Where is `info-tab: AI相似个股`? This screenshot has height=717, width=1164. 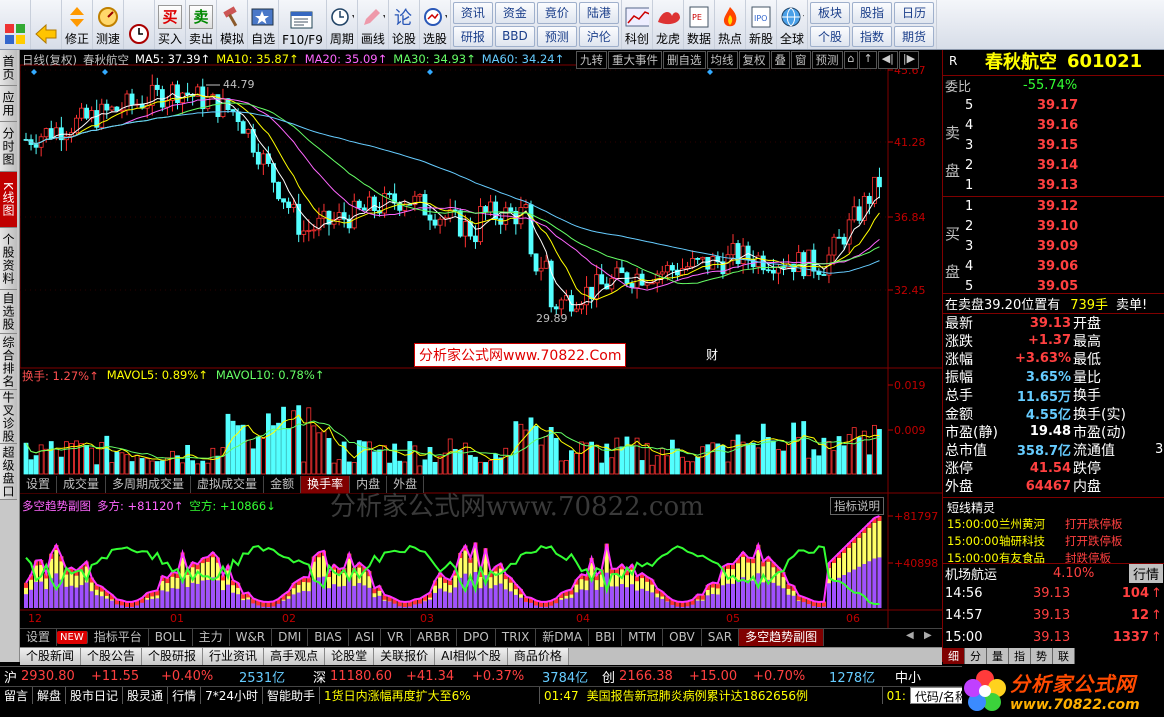 info-tab: AI相似个股 is located at coordinates (471, 656).